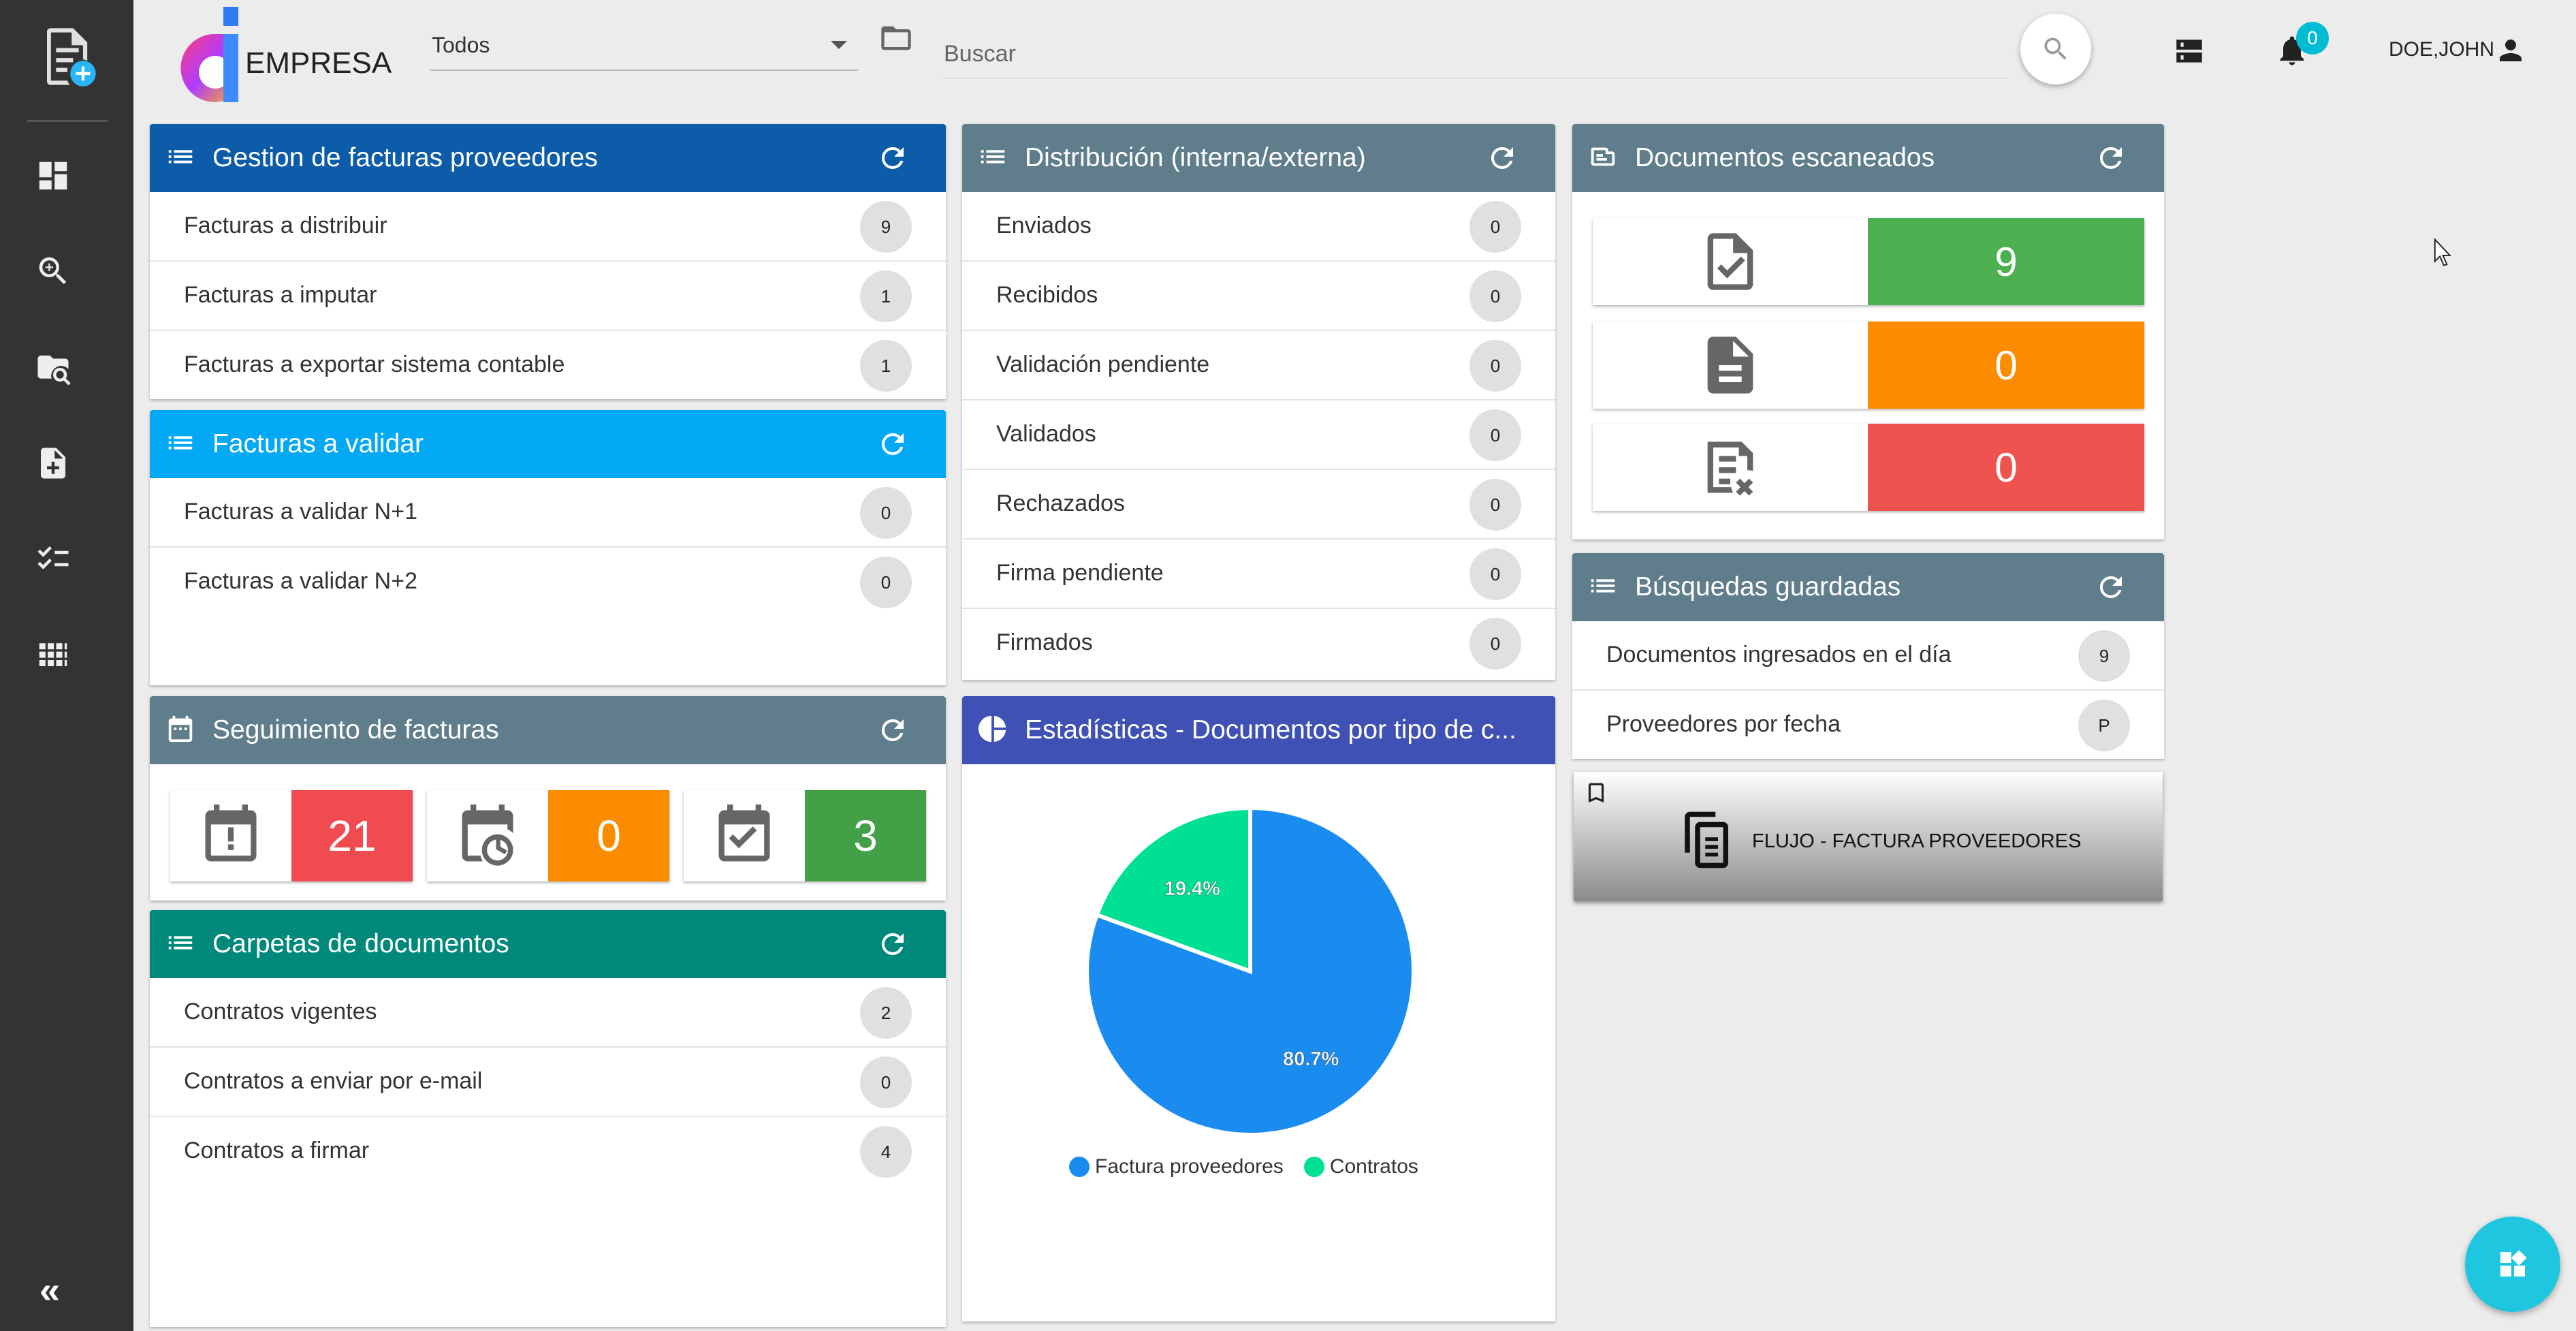 Image resolution: width=2576 pixels, height=1331 pixels. Describe the element at coordinates (1258, 504) in the screenshot. I see `list-item: Rechazados 0` at that location.